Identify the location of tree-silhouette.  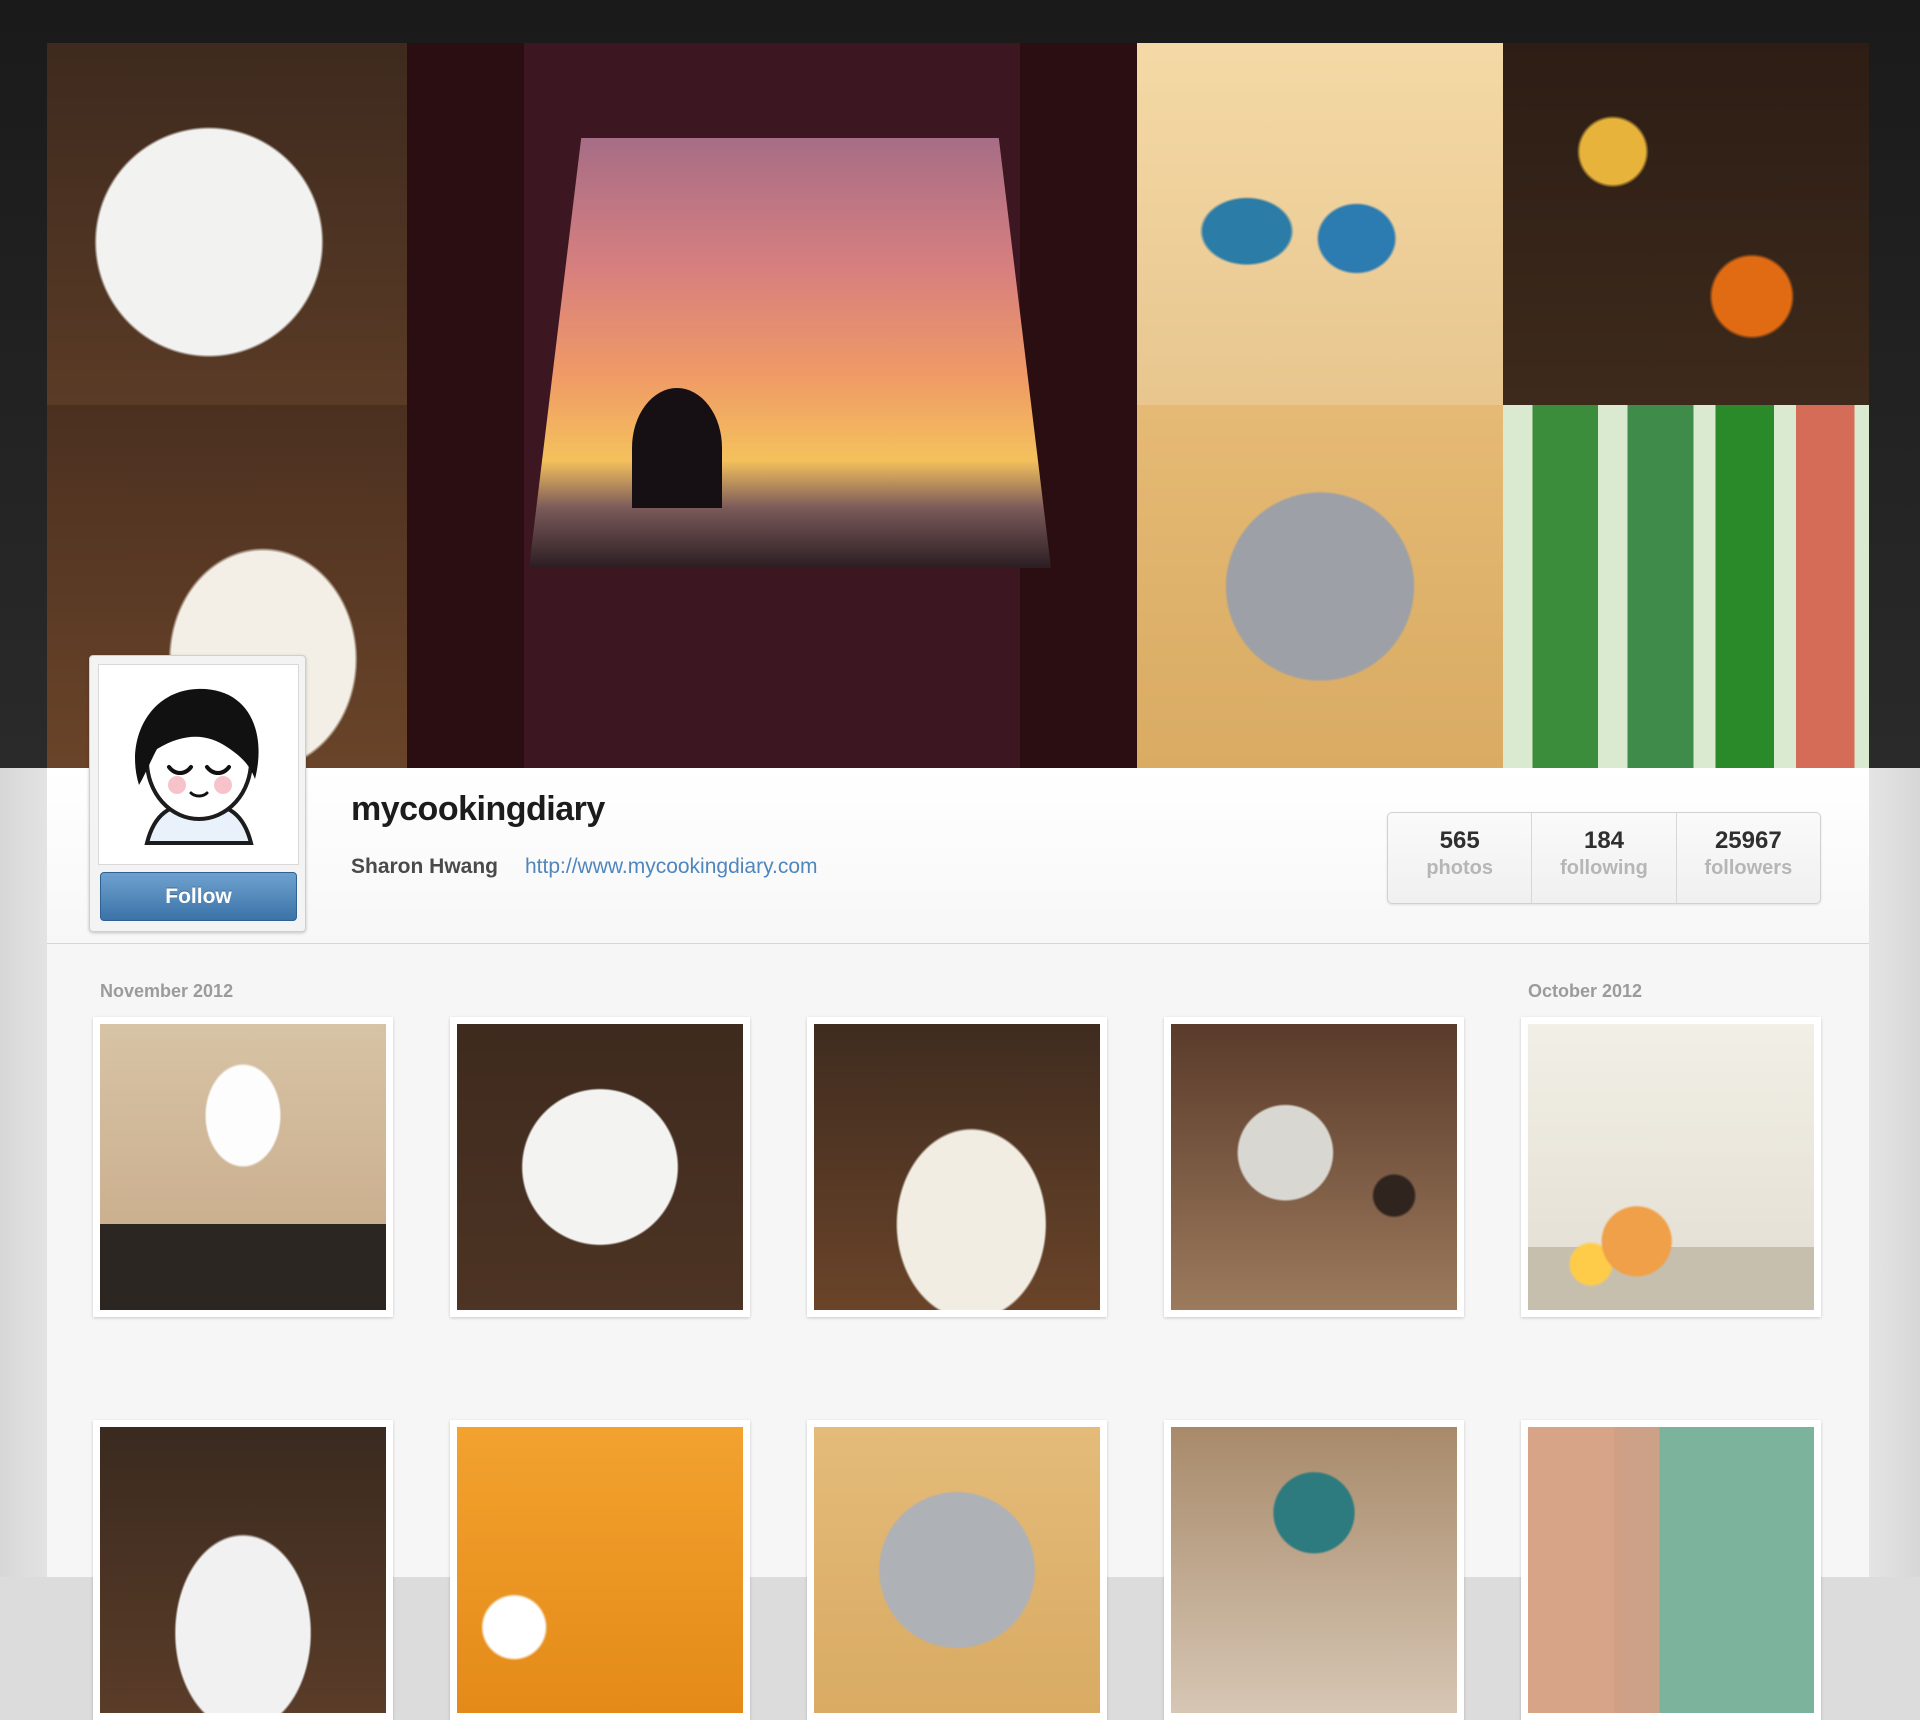
(677, 448).